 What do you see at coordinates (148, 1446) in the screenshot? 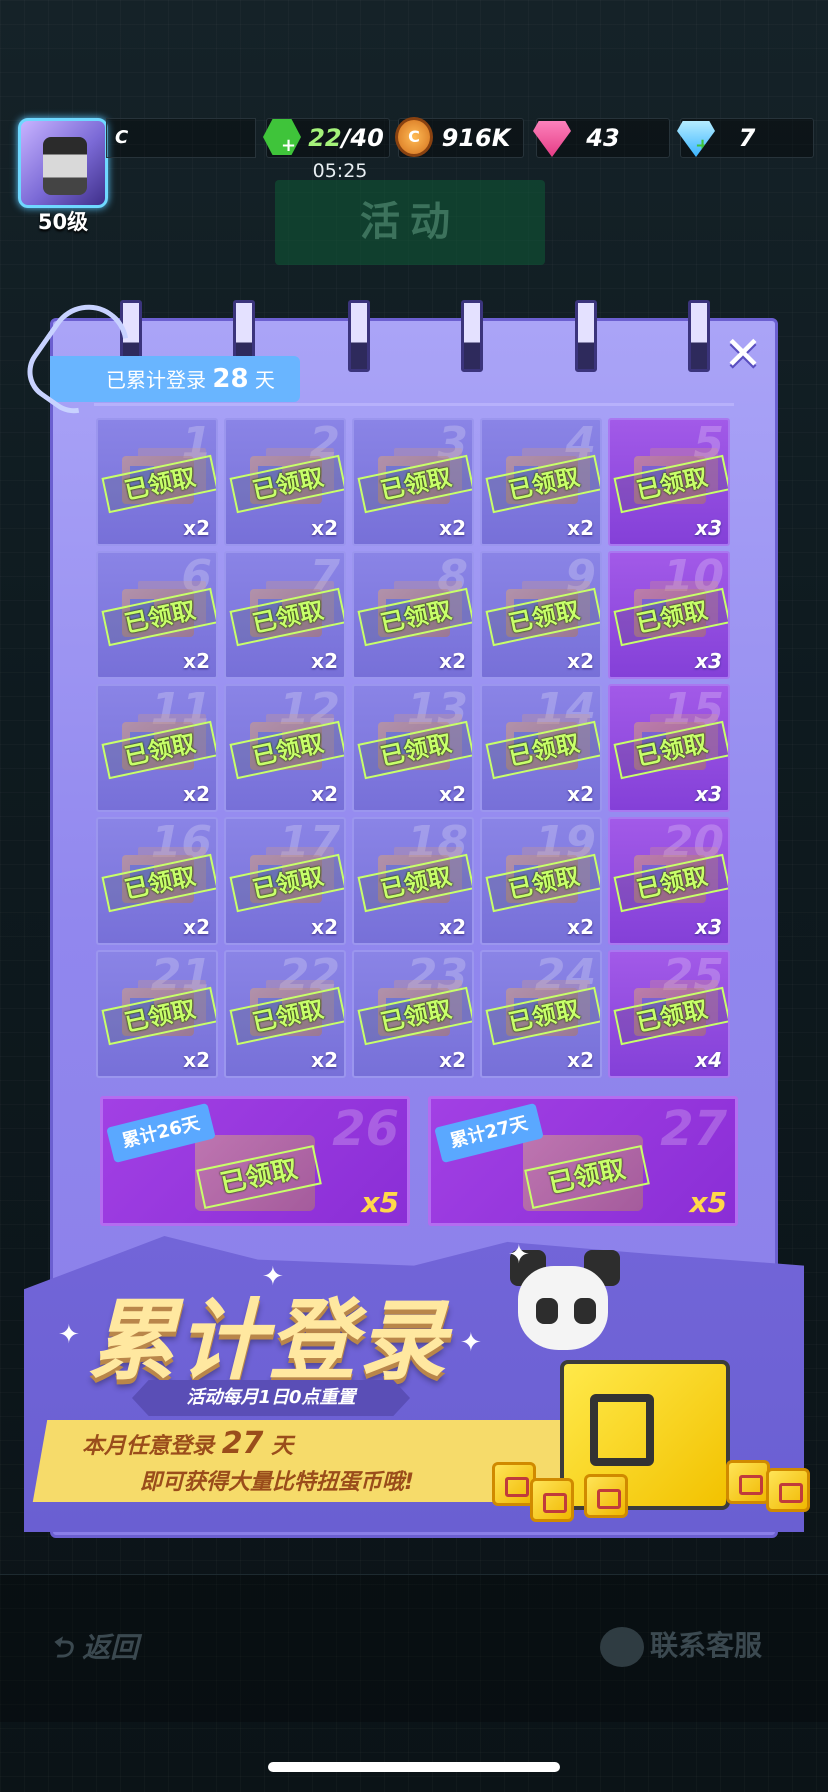
I see `info-line-1-prefix: 本月任意登录` at bounding box center [148, 1446].